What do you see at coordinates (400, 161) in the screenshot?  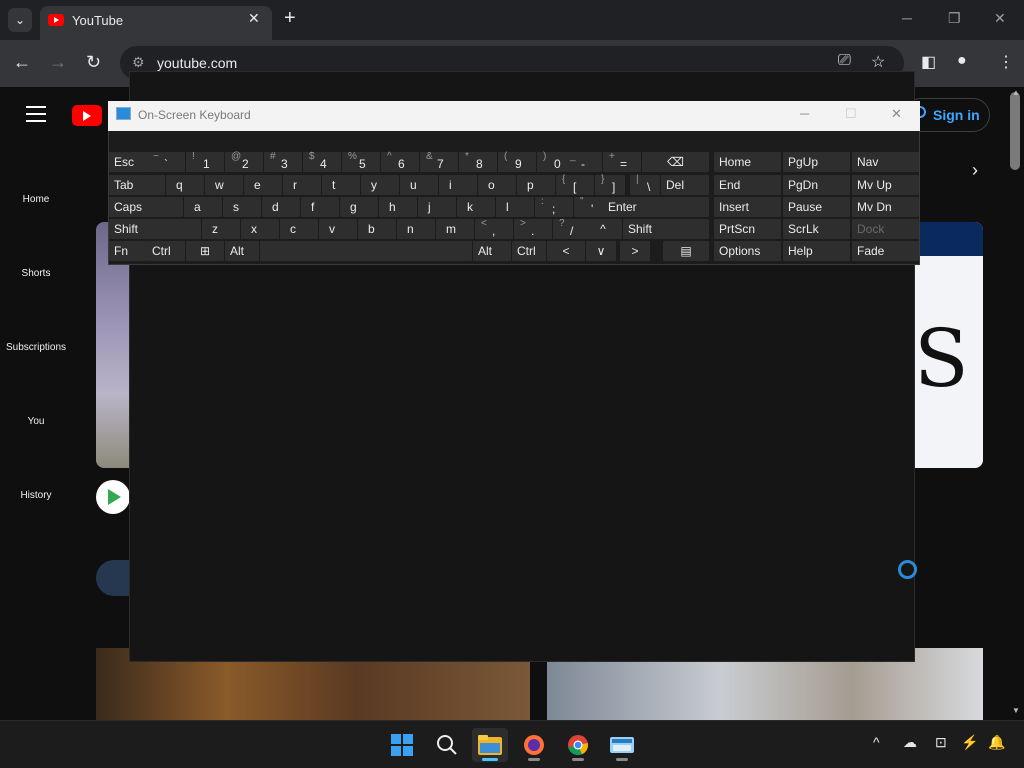 I see `osk-key-6: ^ 6` at bounding box center [400, 161].